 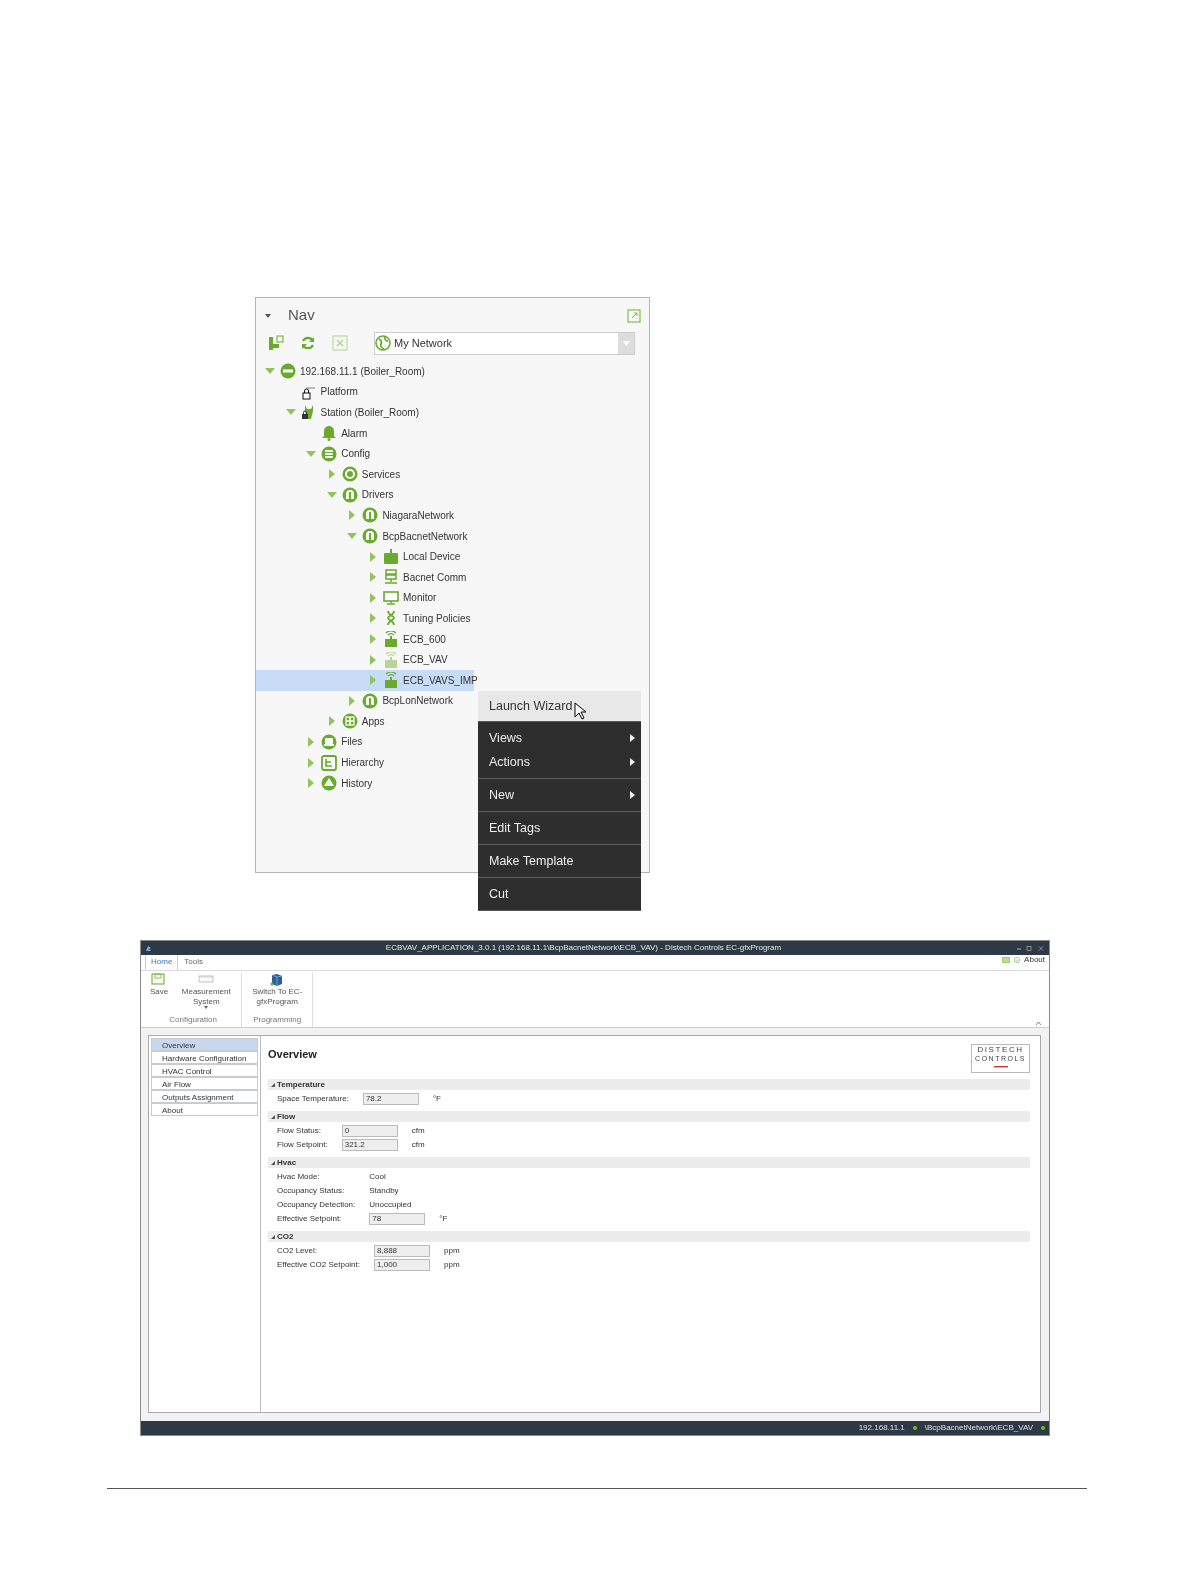 What do you see at coordinates (337, 412) in the screenshot?
I see `tree-item: Station (Boiler_Room)` at bounding box center [337, 412].